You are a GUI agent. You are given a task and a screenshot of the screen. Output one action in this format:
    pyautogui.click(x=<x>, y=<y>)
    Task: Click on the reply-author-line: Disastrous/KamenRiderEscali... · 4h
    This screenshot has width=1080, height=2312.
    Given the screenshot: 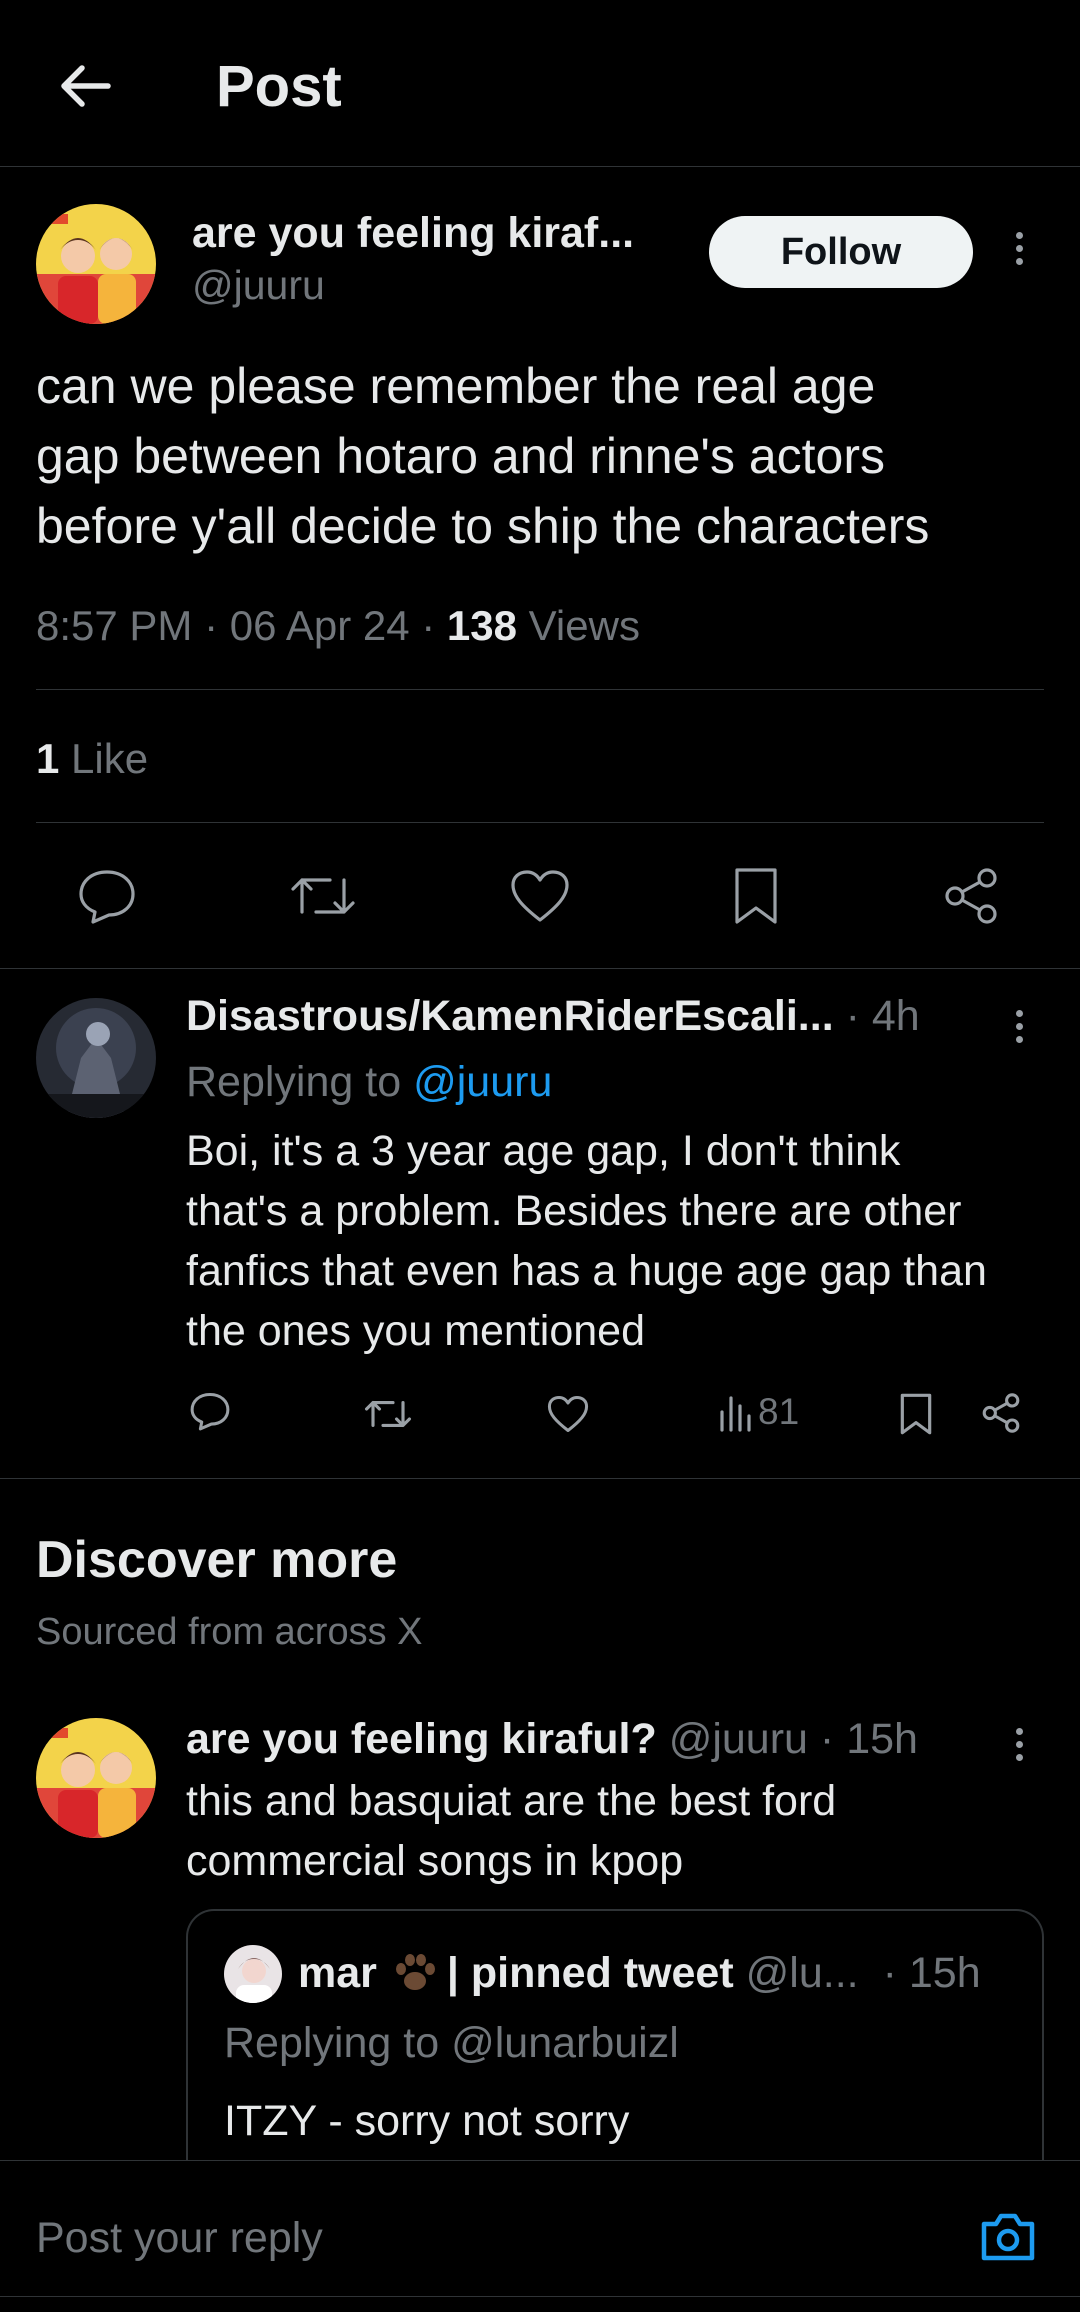 What is the action you would take?
    pyautogui.click(x=553, y=1016)
    